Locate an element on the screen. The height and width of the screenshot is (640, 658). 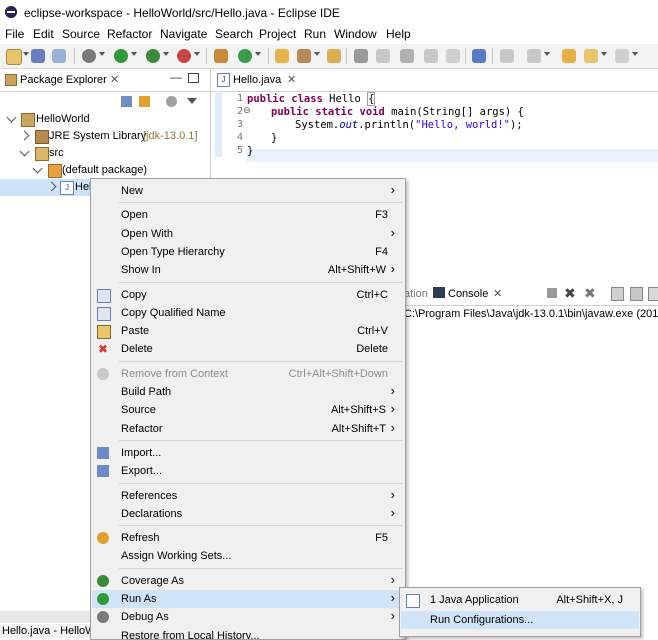
bottom-editor-tab: Hello.java - HelloW is located at coordinates (49, 631).